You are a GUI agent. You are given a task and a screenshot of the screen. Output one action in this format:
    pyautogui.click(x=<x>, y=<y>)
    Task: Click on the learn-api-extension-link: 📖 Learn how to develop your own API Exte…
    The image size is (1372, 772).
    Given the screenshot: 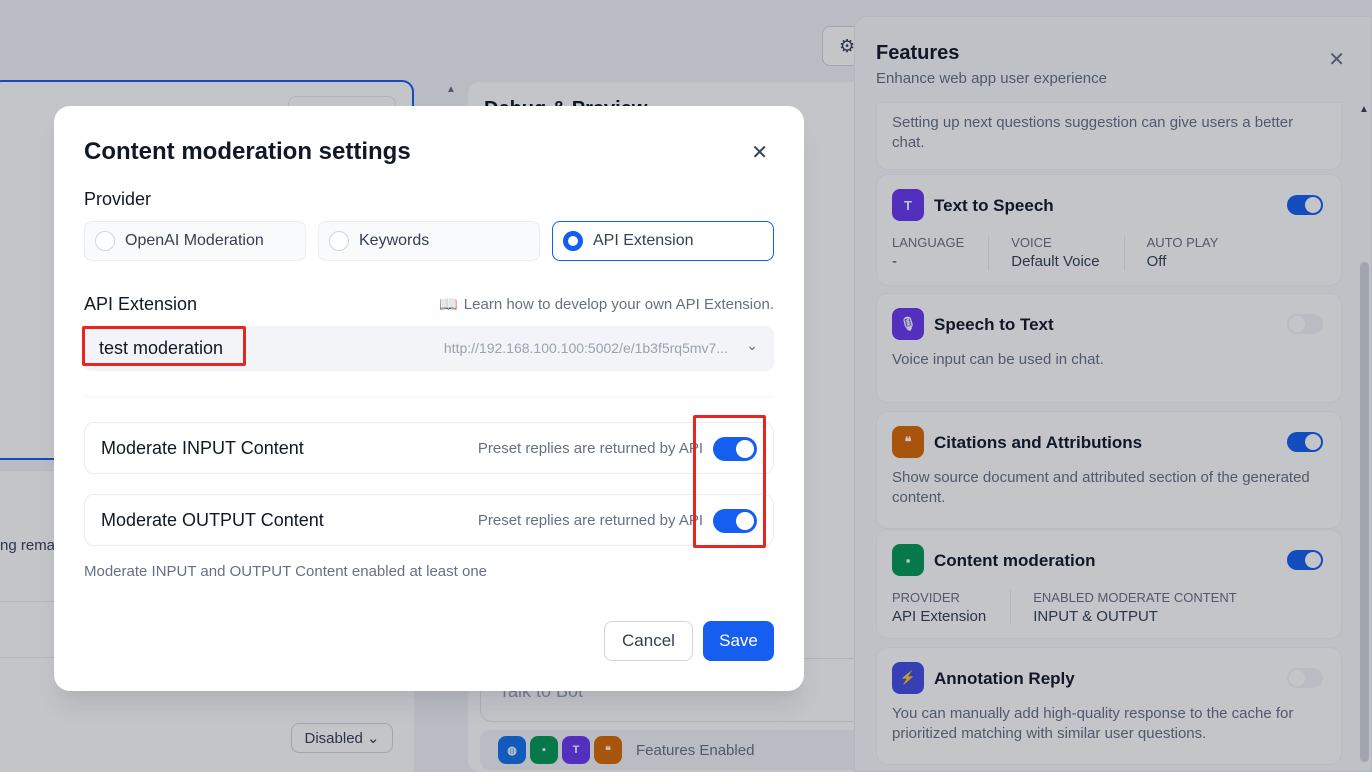 What is the action you would take?
    pyautogui.click(x=606, y=304)
    